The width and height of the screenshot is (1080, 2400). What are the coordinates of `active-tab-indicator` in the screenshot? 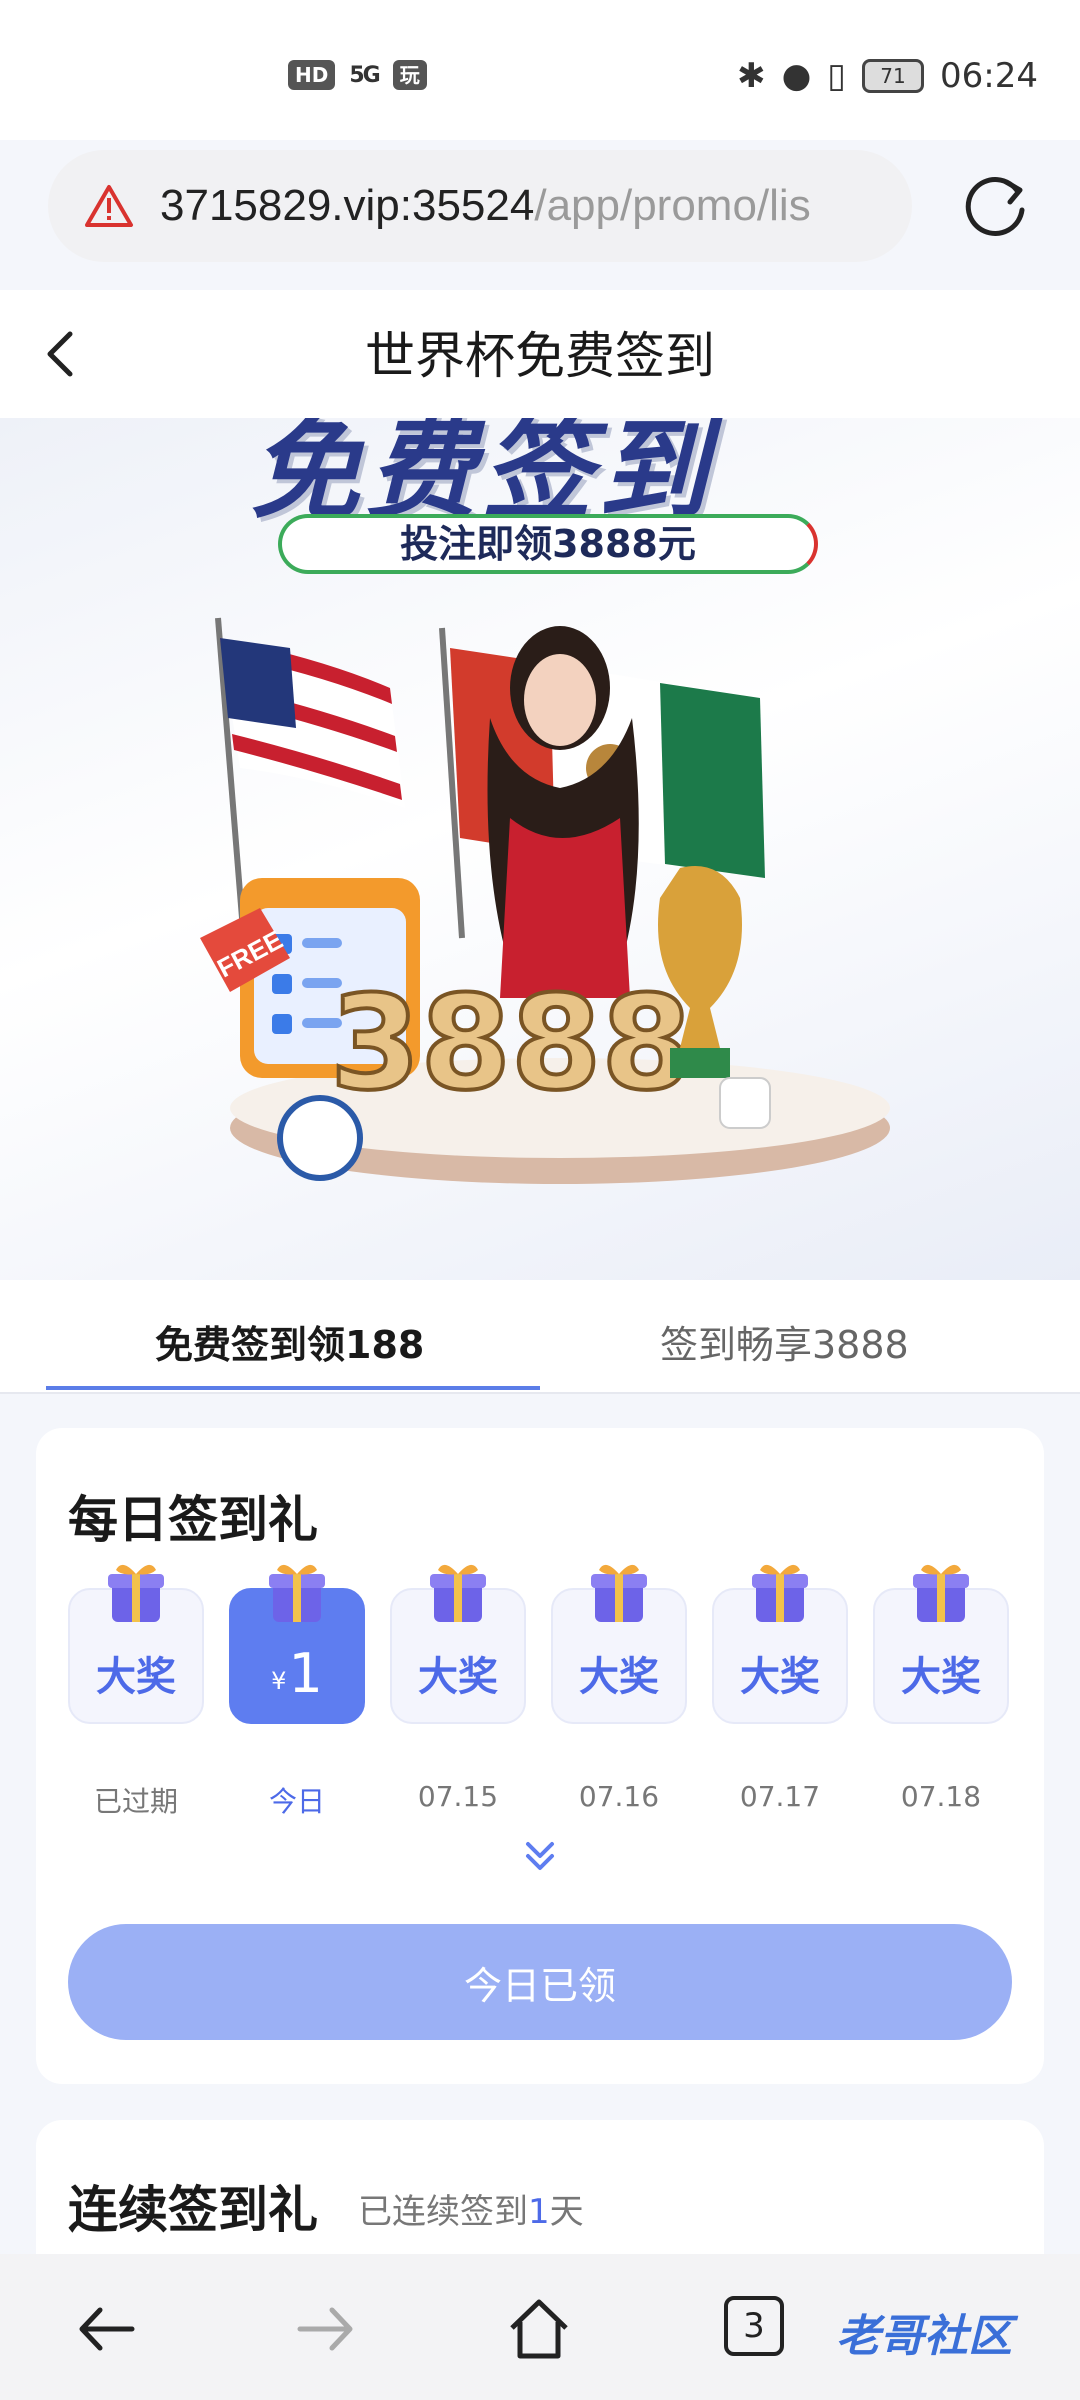 It's located at (293, 1388).